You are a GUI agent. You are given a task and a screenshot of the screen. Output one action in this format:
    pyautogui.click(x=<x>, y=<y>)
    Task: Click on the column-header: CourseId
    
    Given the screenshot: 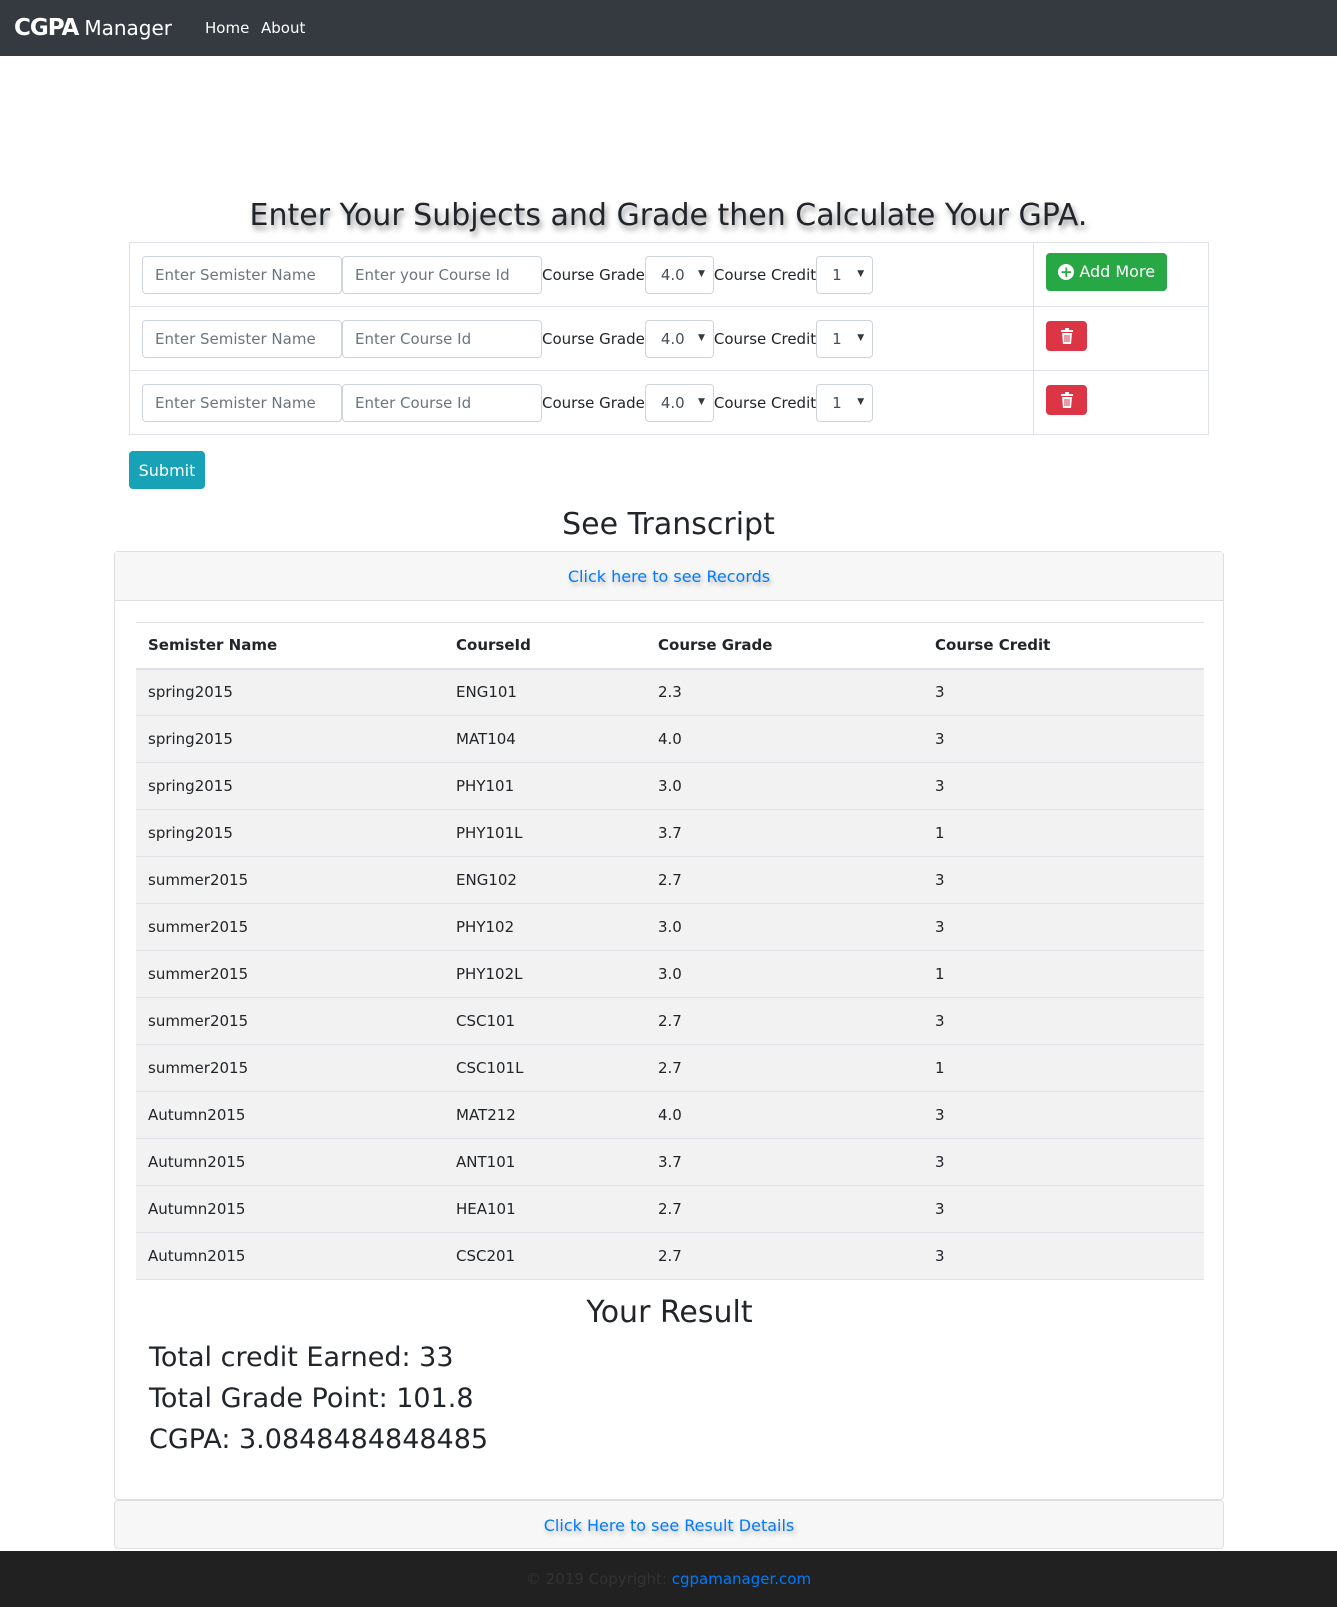 What is the action you would take?
    pyautogui.click(x=545, y=646)
    